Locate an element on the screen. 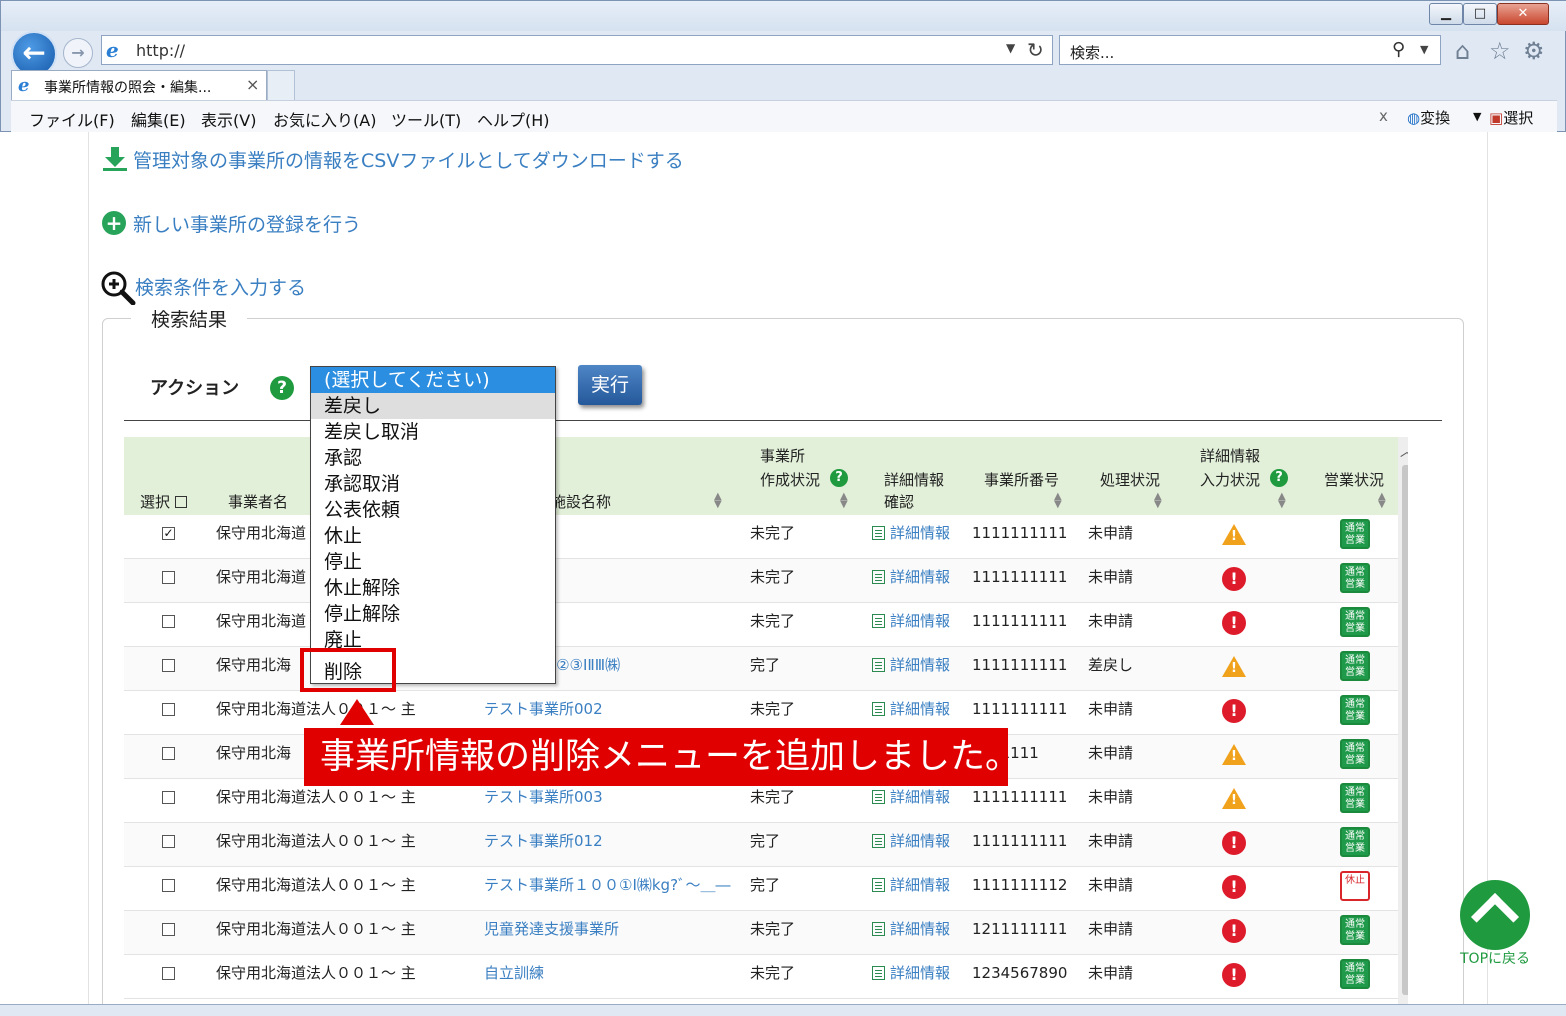 This screenshot has height=1016, width=1566. menu-view: 表示(V) is located at coordinates (228, 119).